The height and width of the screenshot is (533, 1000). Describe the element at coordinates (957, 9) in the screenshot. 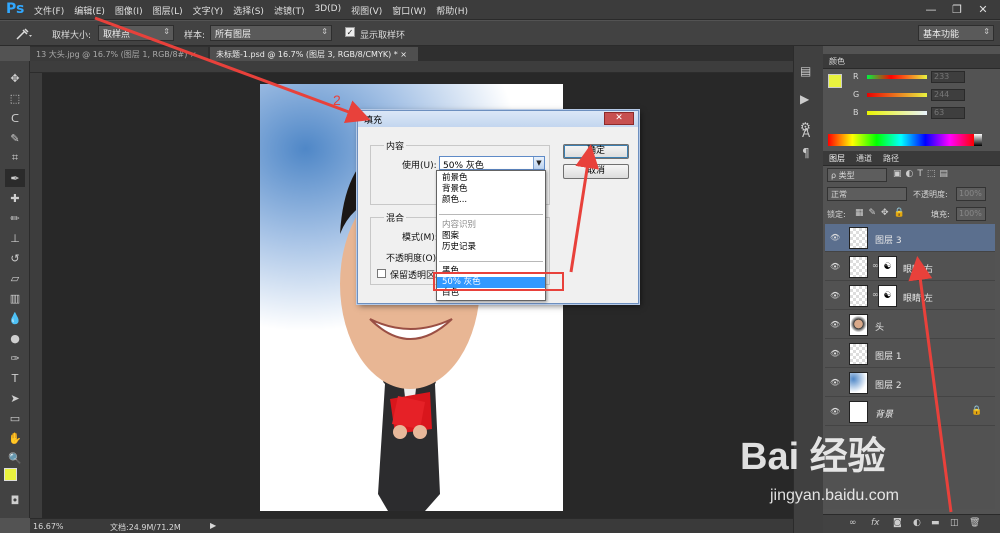

I see `restore-button: ❐` at that location.